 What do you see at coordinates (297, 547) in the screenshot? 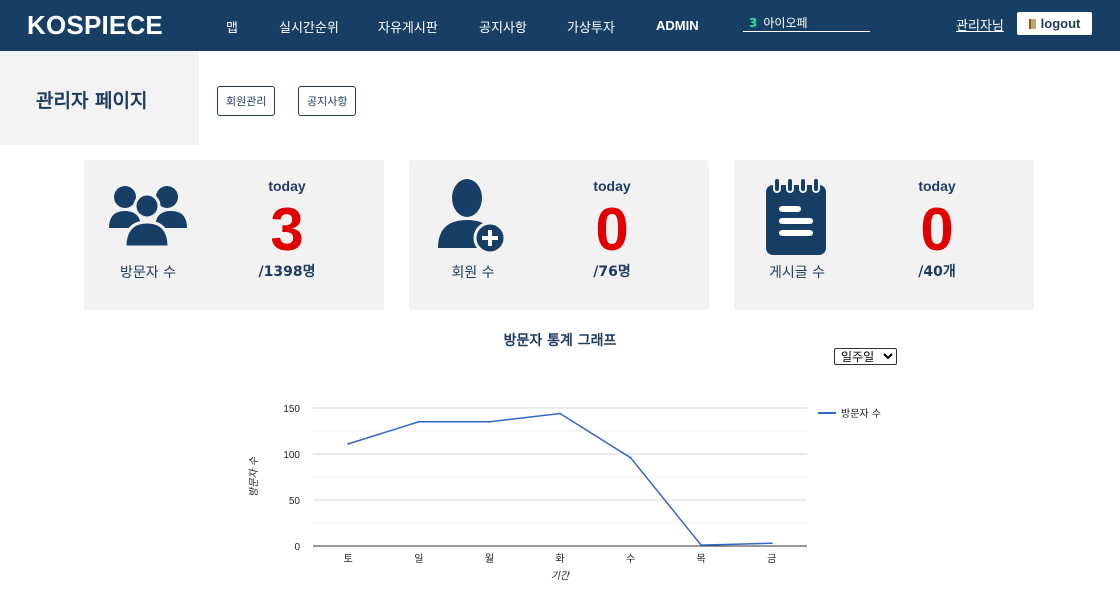
I see `y-tick-label: 0` at bounding box center [297, 547].